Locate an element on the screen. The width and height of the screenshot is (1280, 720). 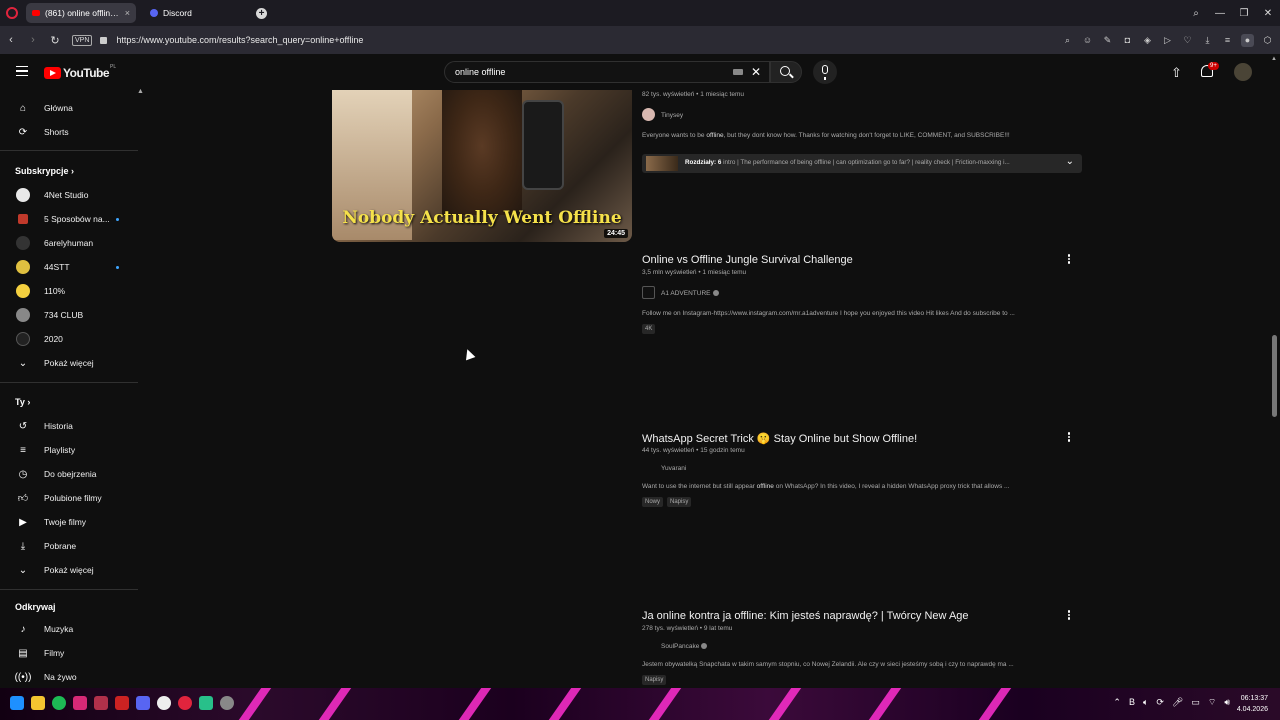
minimize-icon: — is located at coordinates (1220, 13).